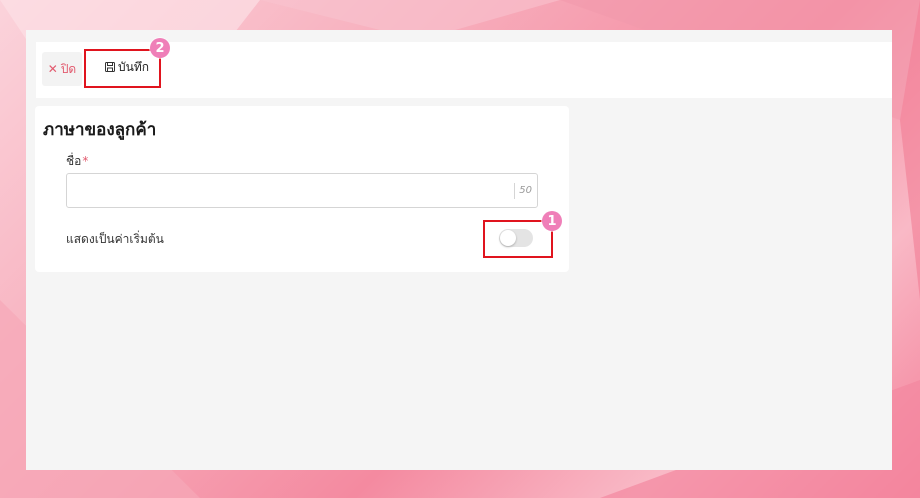  What do you see at coordinates (160, 48) in the screenshot?
I see `step-marker-2: 2` at bounding box center [160, 48].